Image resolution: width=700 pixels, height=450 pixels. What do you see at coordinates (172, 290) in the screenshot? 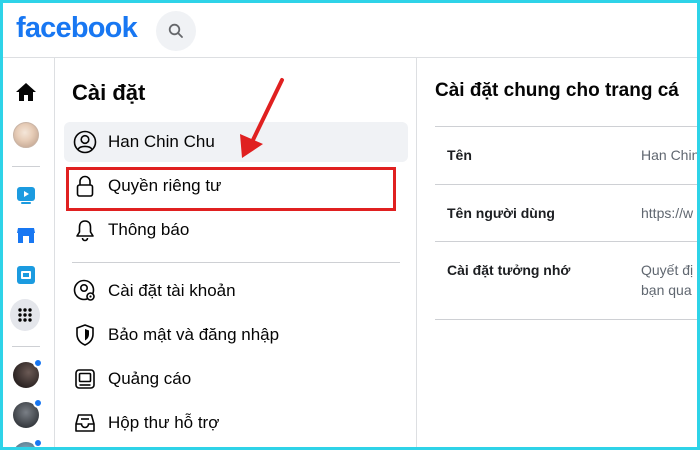
I see `settings-item-label: Cài đặt tài khoản` at bounding box center [172, 290].